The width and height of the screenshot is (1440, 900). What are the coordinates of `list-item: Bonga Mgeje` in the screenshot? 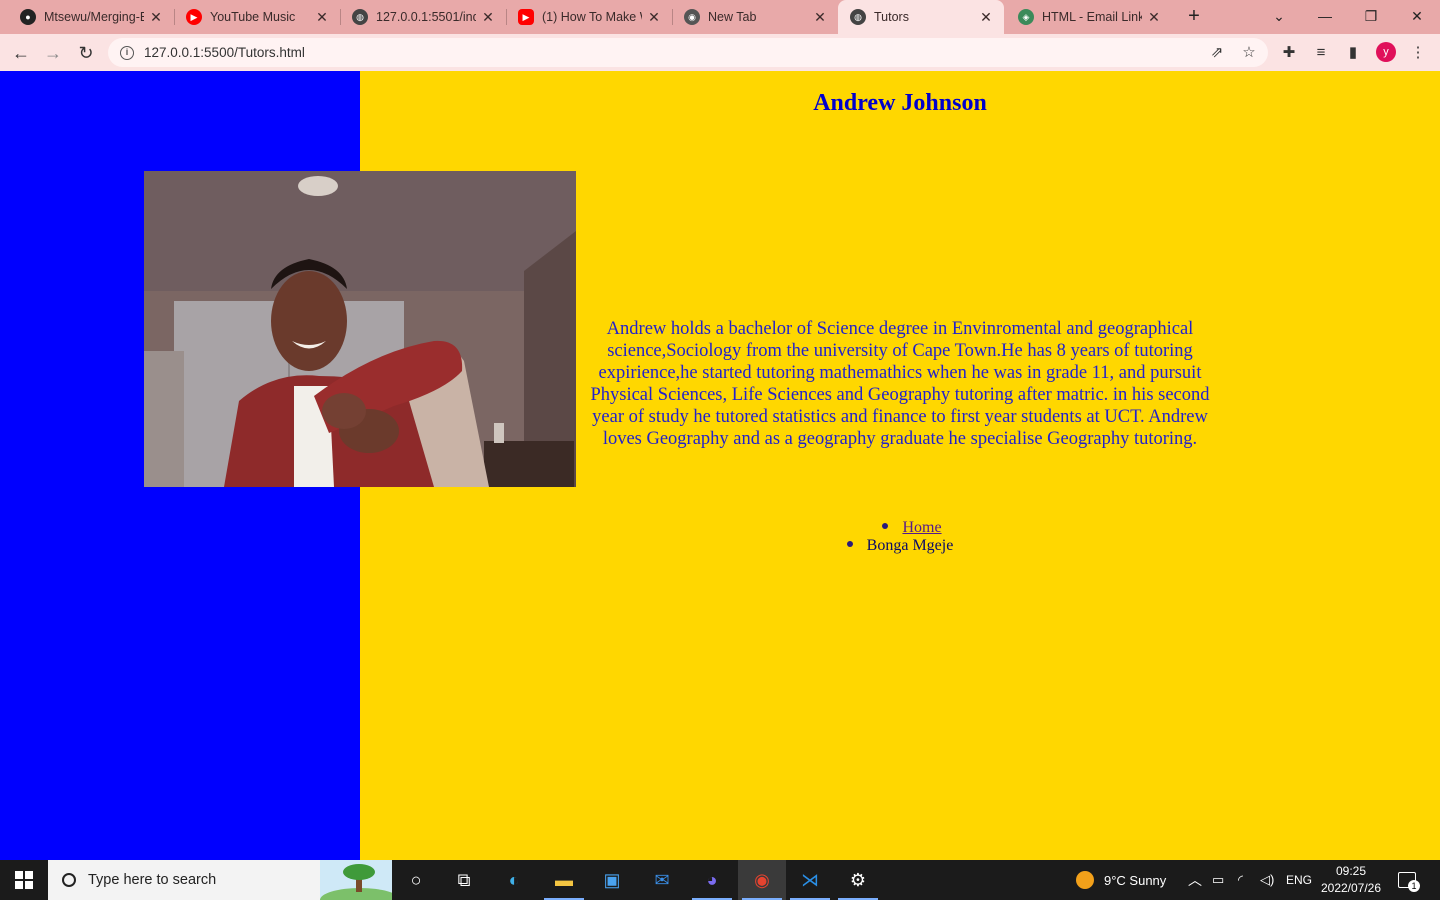 It's located at (900, 546).